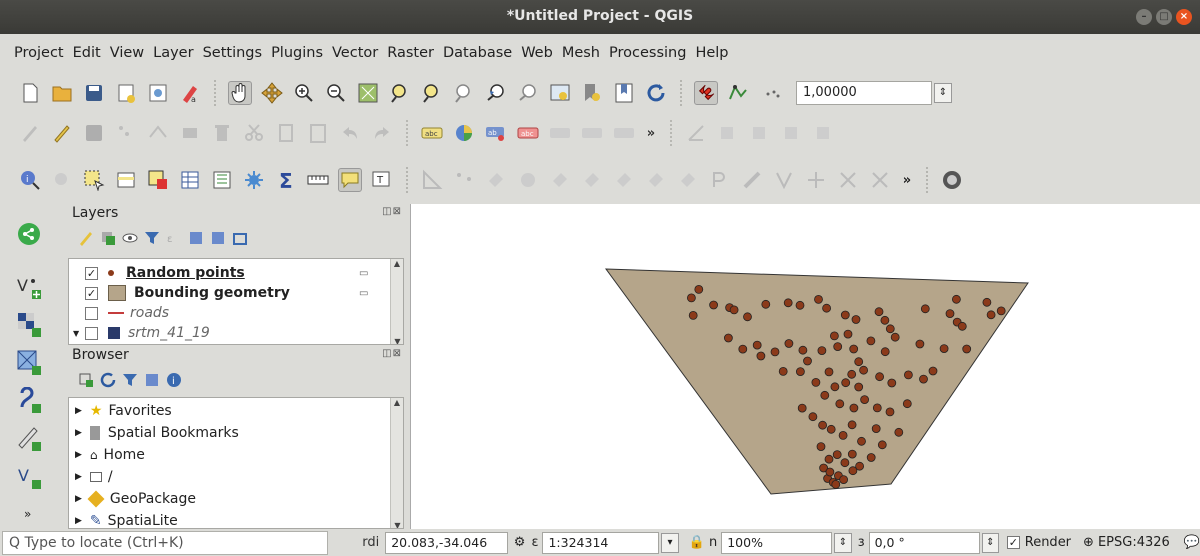  What do you see at coordinates (135, 499) in the screenshot?
I see `browser-item-geopackage: ▶ GeoPackage` at bounding box center [135, 499].